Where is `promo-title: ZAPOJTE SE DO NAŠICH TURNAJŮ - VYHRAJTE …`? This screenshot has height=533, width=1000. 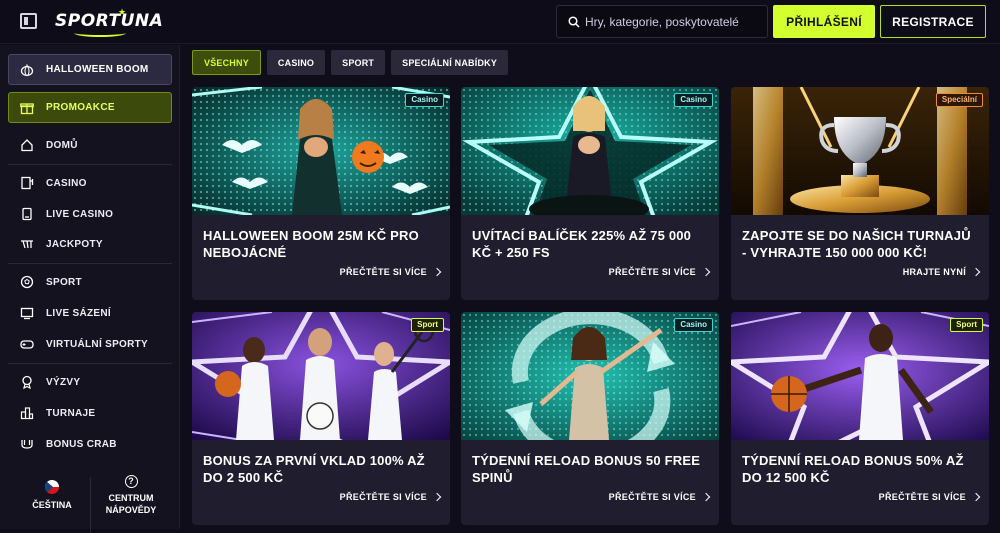
promo-title: ZAPOJTE SE DO NAŠICH TURNAJŮ - VYHRAJTE … is located at coordinates (856, 244).